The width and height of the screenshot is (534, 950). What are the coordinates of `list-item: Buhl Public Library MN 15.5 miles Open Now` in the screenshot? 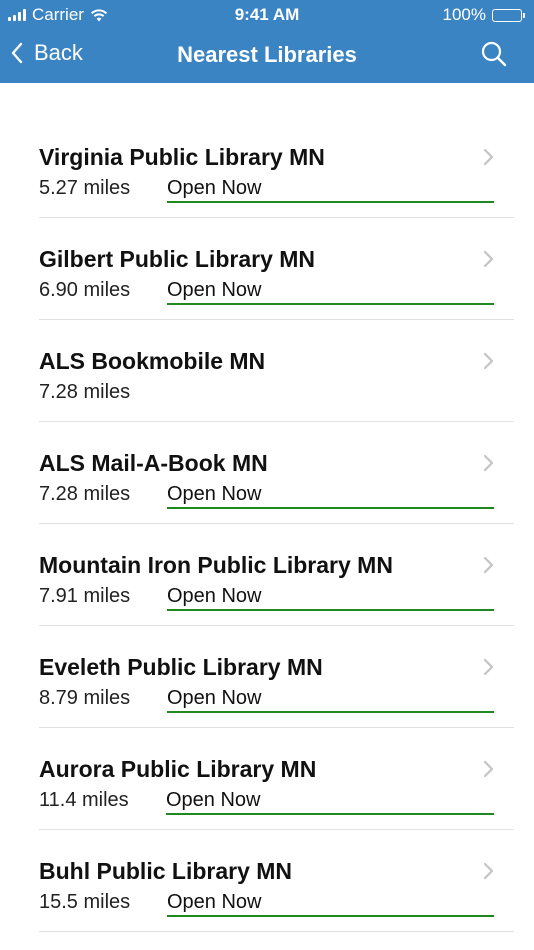 It's located at (276, 881).